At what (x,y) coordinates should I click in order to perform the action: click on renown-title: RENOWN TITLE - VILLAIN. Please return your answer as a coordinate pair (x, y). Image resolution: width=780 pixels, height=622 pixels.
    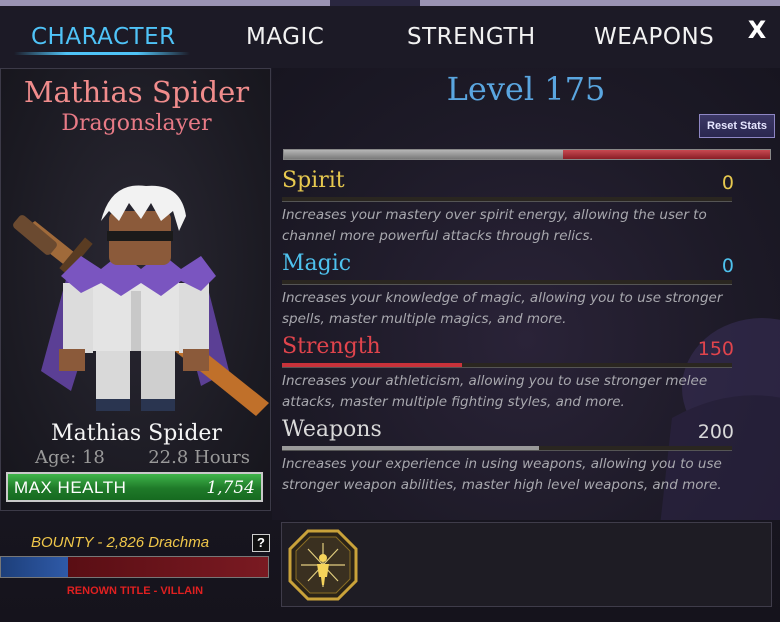
    Looking at the image, I should click on (135, 591).